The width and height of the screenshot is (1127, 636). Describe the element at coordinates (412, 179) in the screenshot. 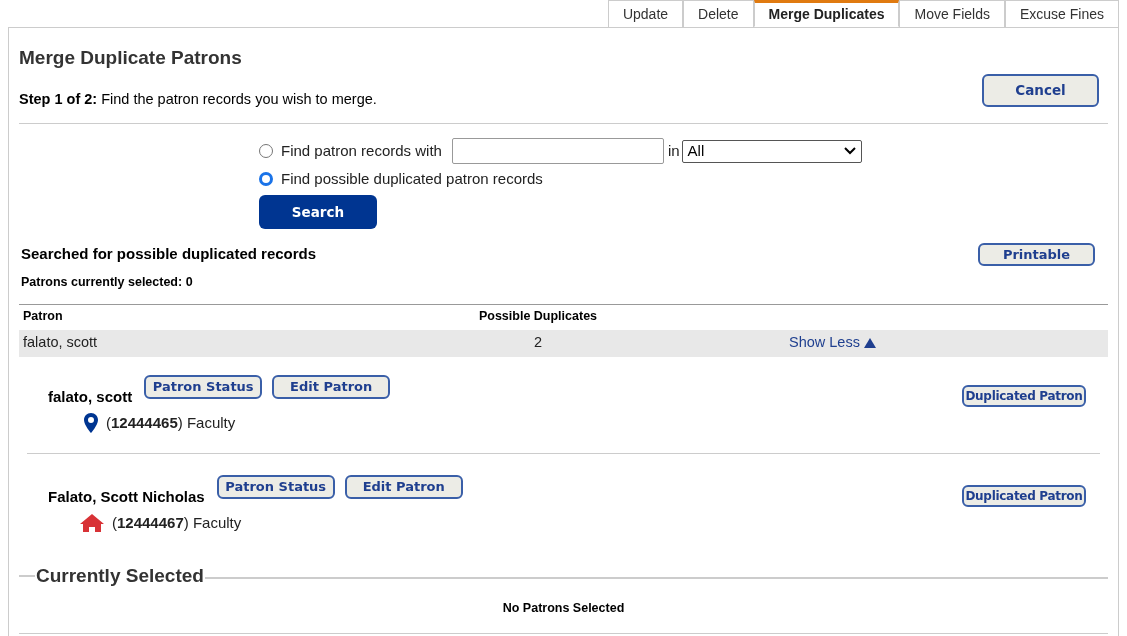

I see `radio-label: Find possible duplicated patron records` at that location.